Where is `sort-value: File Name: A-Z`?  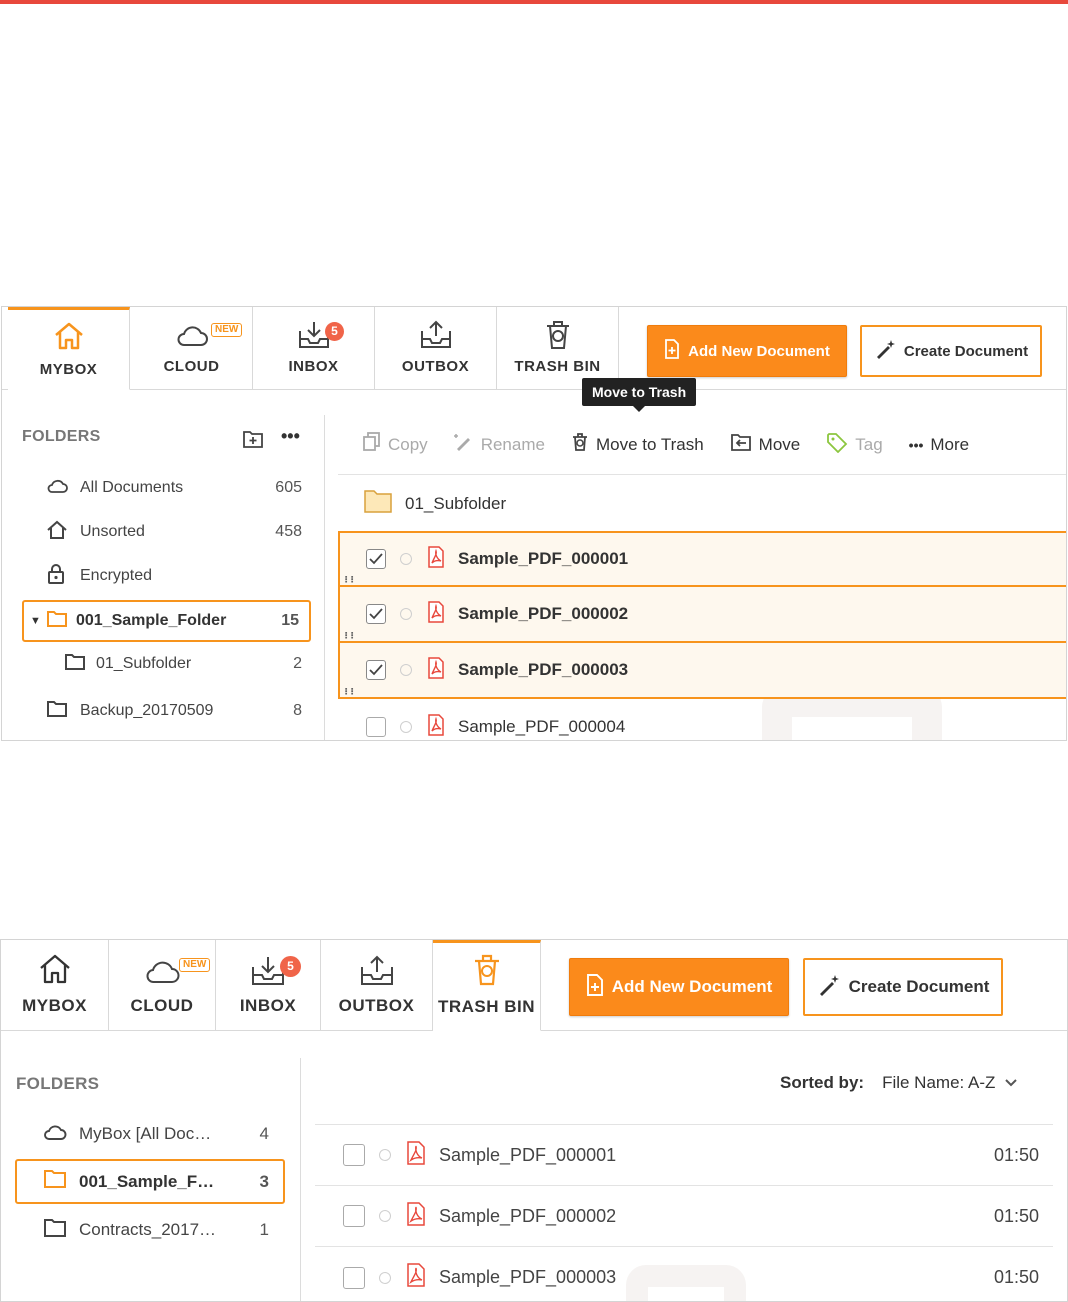 sort-value: File Name: A-Z is located at coordinates (939, 1082).